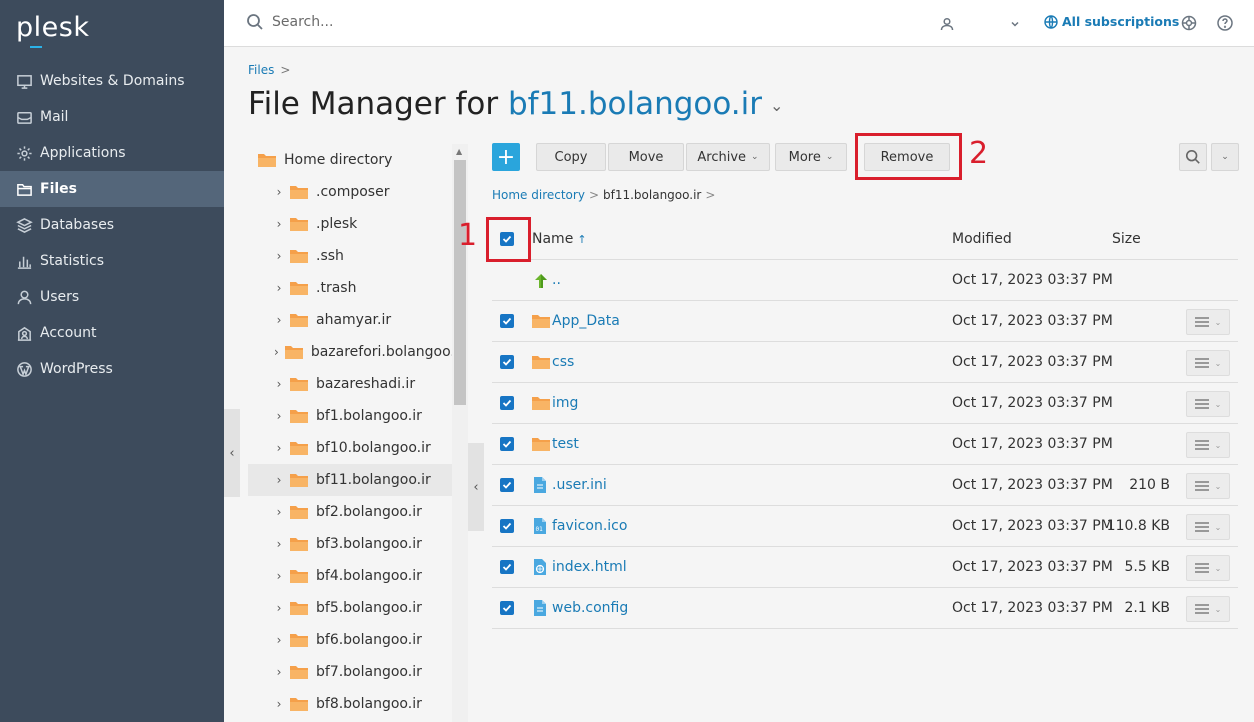  Describe the element at coordinates (350, 640) in the screenshot. I see `tree-item: › bf6.bolangoo.ir` at that location.